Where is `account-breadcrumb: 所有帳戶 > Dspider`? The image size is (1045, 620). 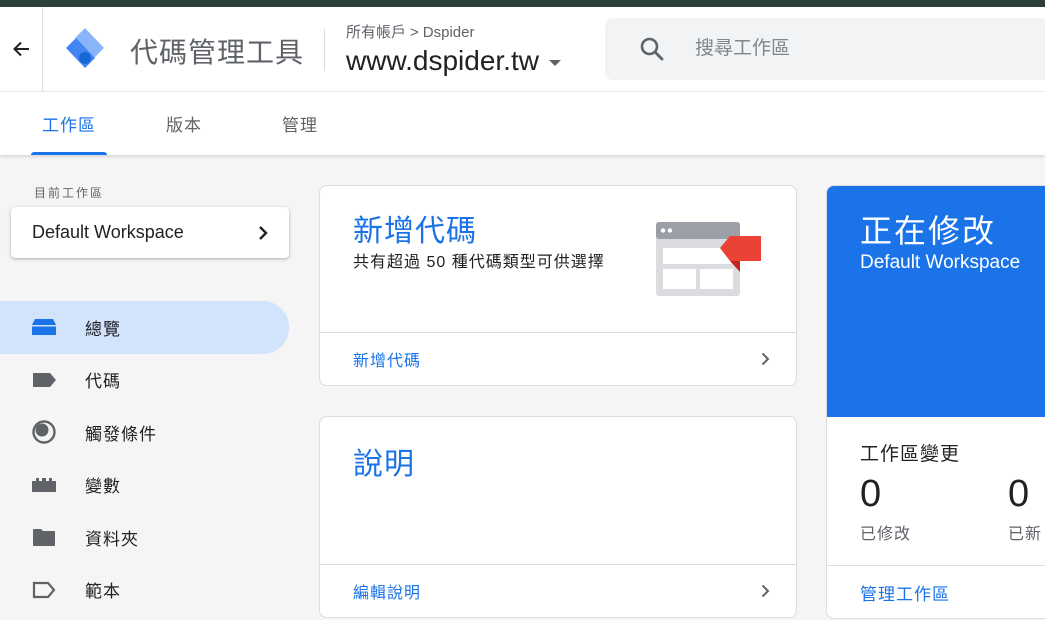 account-breadcrumb: 所有帳戶 > Dspider is located at coordinates (410, 31).